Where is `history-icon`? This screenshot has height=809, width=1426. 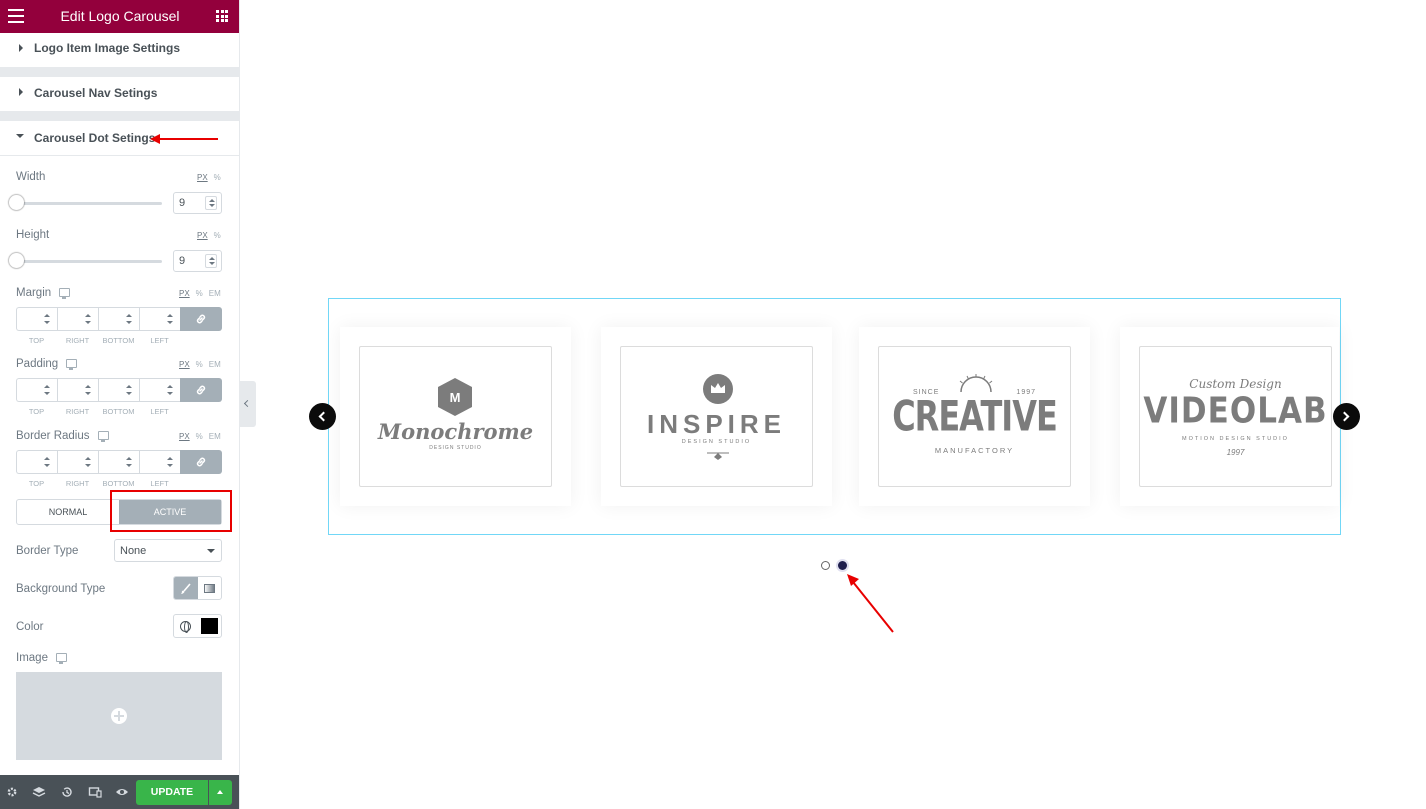
history-icon is located at coordinates (67, 792).